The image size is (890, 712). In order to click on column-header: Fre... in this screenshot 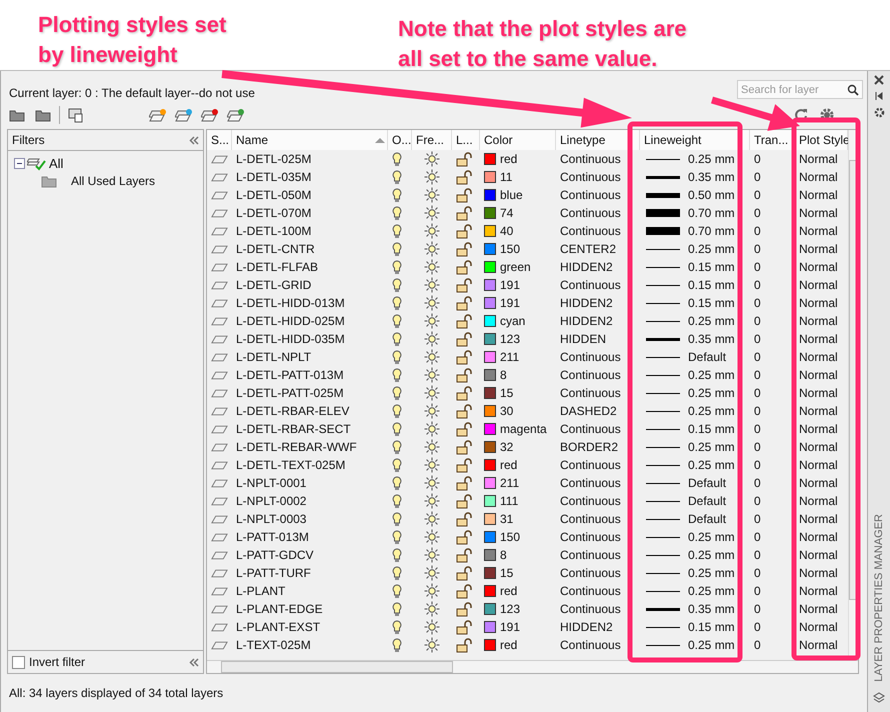, I will do `click(432, 140)`.